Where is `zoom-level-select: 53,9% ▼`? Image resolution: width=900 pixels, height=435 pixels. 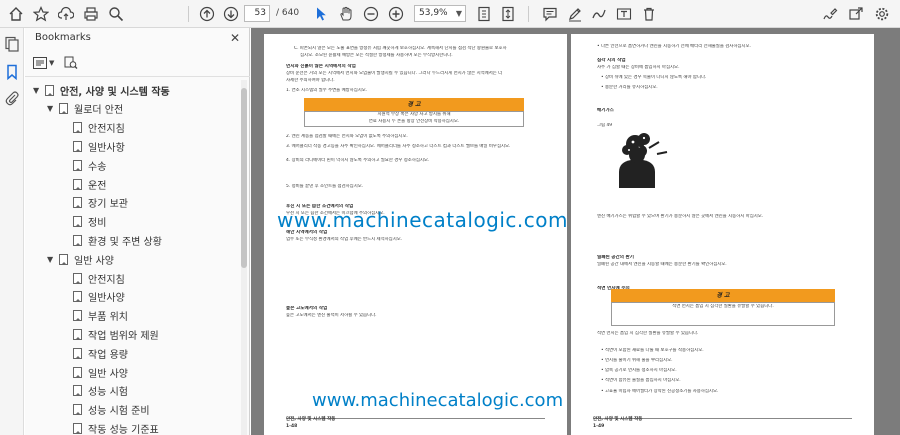 zoom-level-select: 53,9% ▼ is located at coordinates (440, 13).